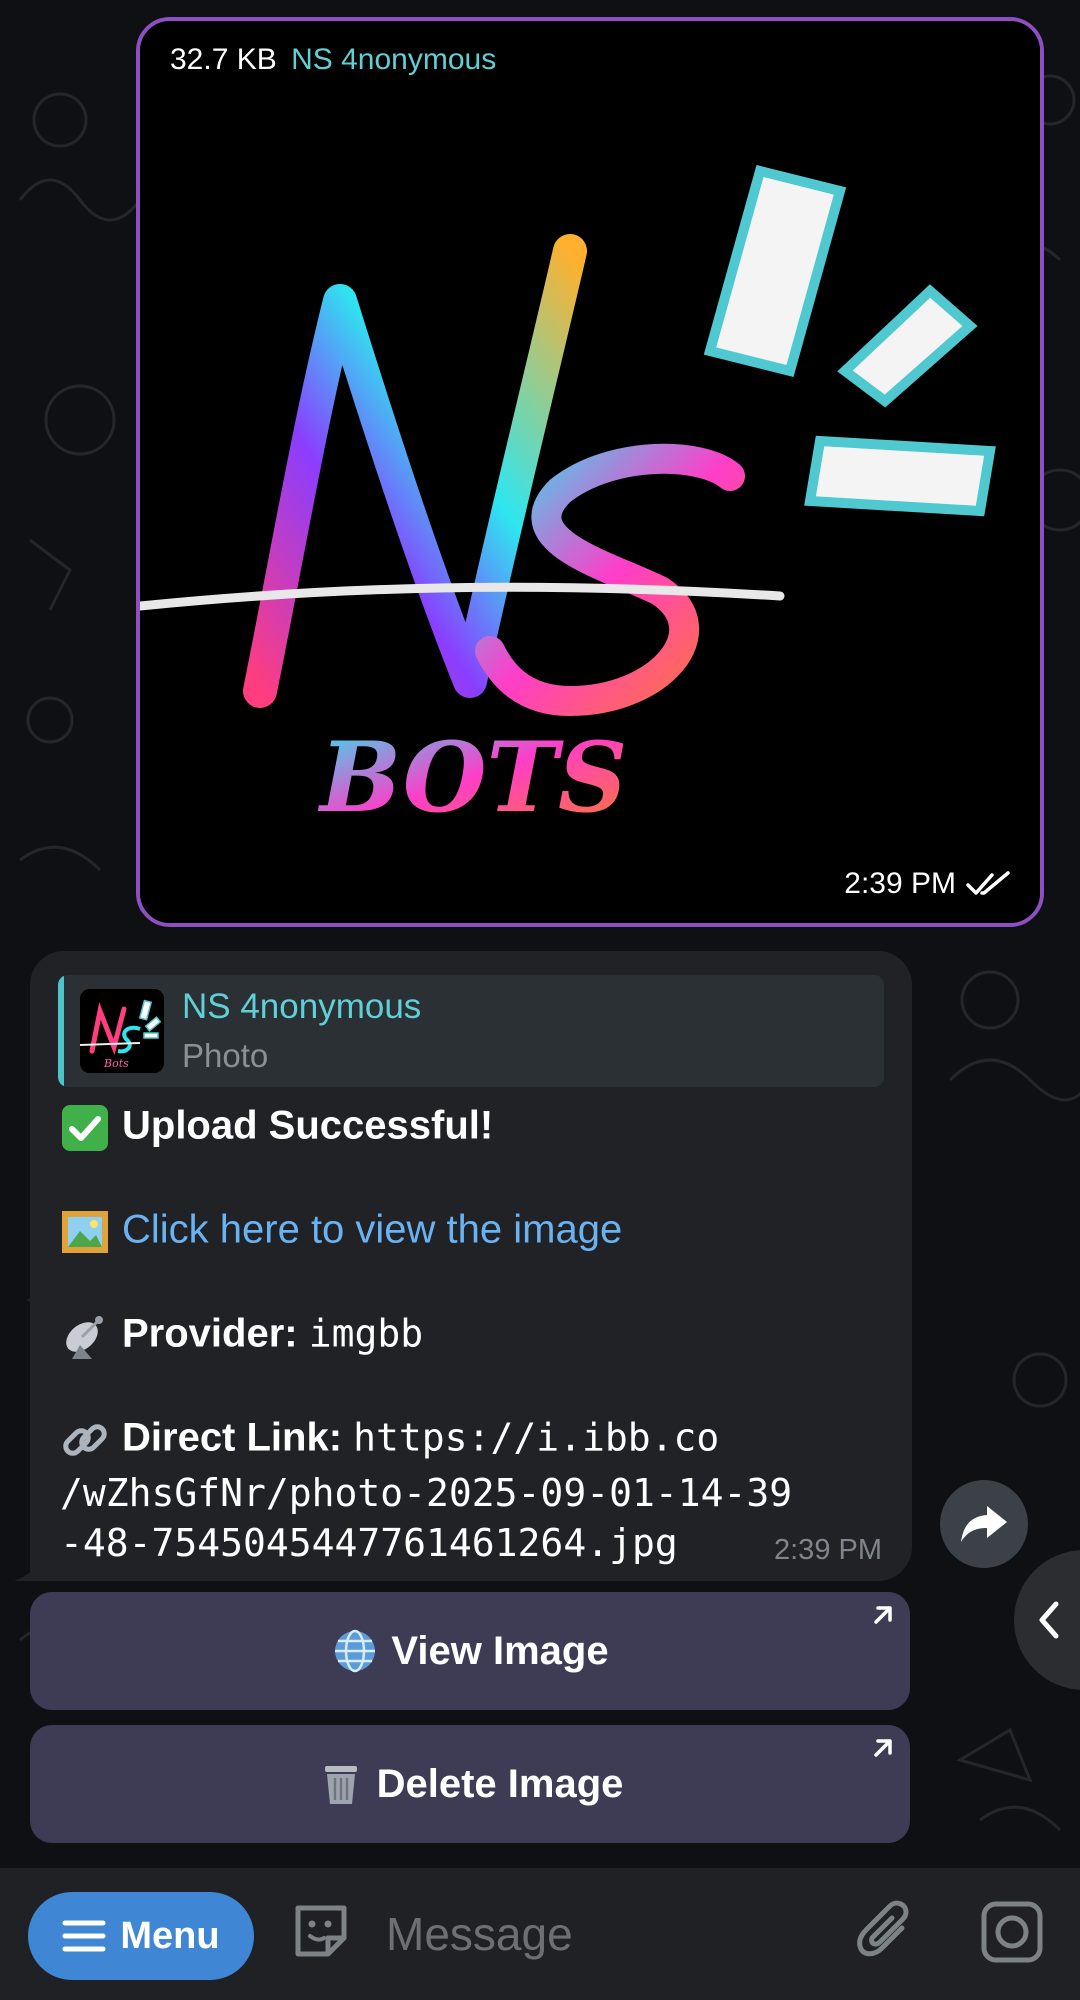 The image size is (1080, 2000). Describe the element at coordinates (84, 1936) in the screenshot. I see `hamburger-menu-icon` at that location.